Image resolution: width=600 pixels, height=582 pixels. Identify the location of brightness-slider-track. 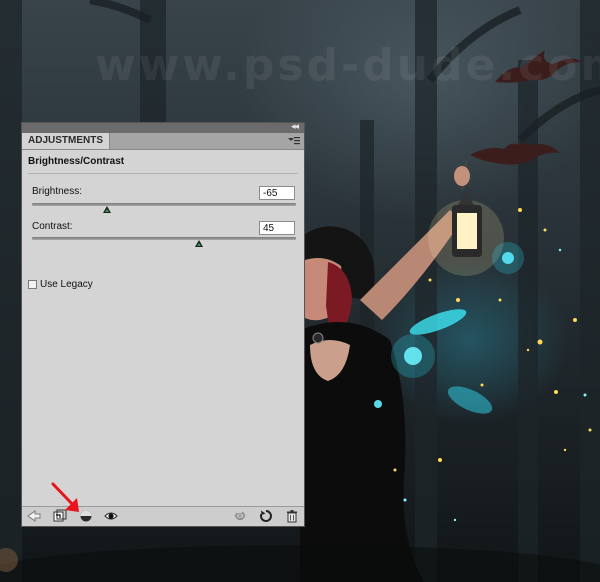
(164, 204).